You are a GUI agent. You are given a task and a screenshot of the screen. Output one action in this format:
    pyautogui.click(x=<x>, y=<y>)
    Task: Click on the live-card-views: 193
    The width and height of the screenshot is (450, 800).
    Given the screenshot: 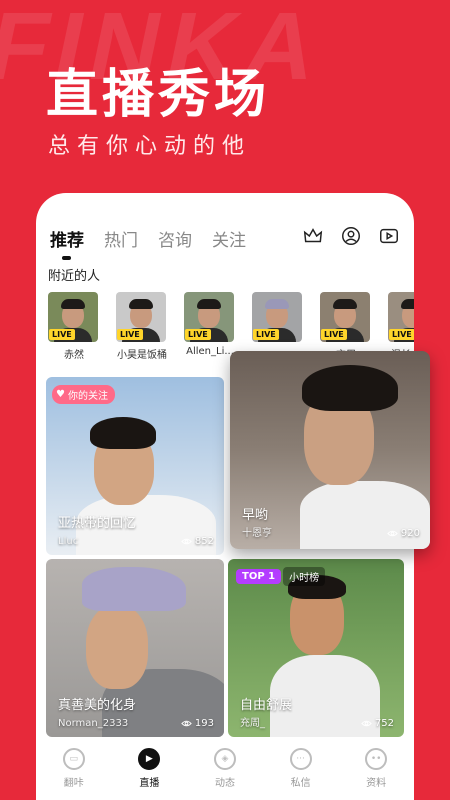 What is the action you would take?
    pyautogui.click(x=197, y=723)
    